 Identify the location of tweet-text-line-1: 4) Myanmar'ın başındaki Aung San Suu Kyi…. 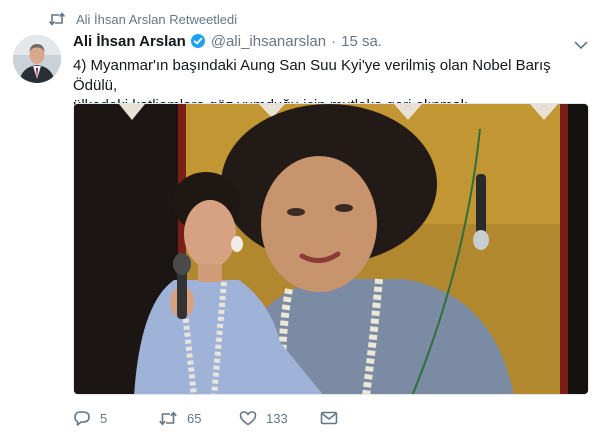
(312, 75).